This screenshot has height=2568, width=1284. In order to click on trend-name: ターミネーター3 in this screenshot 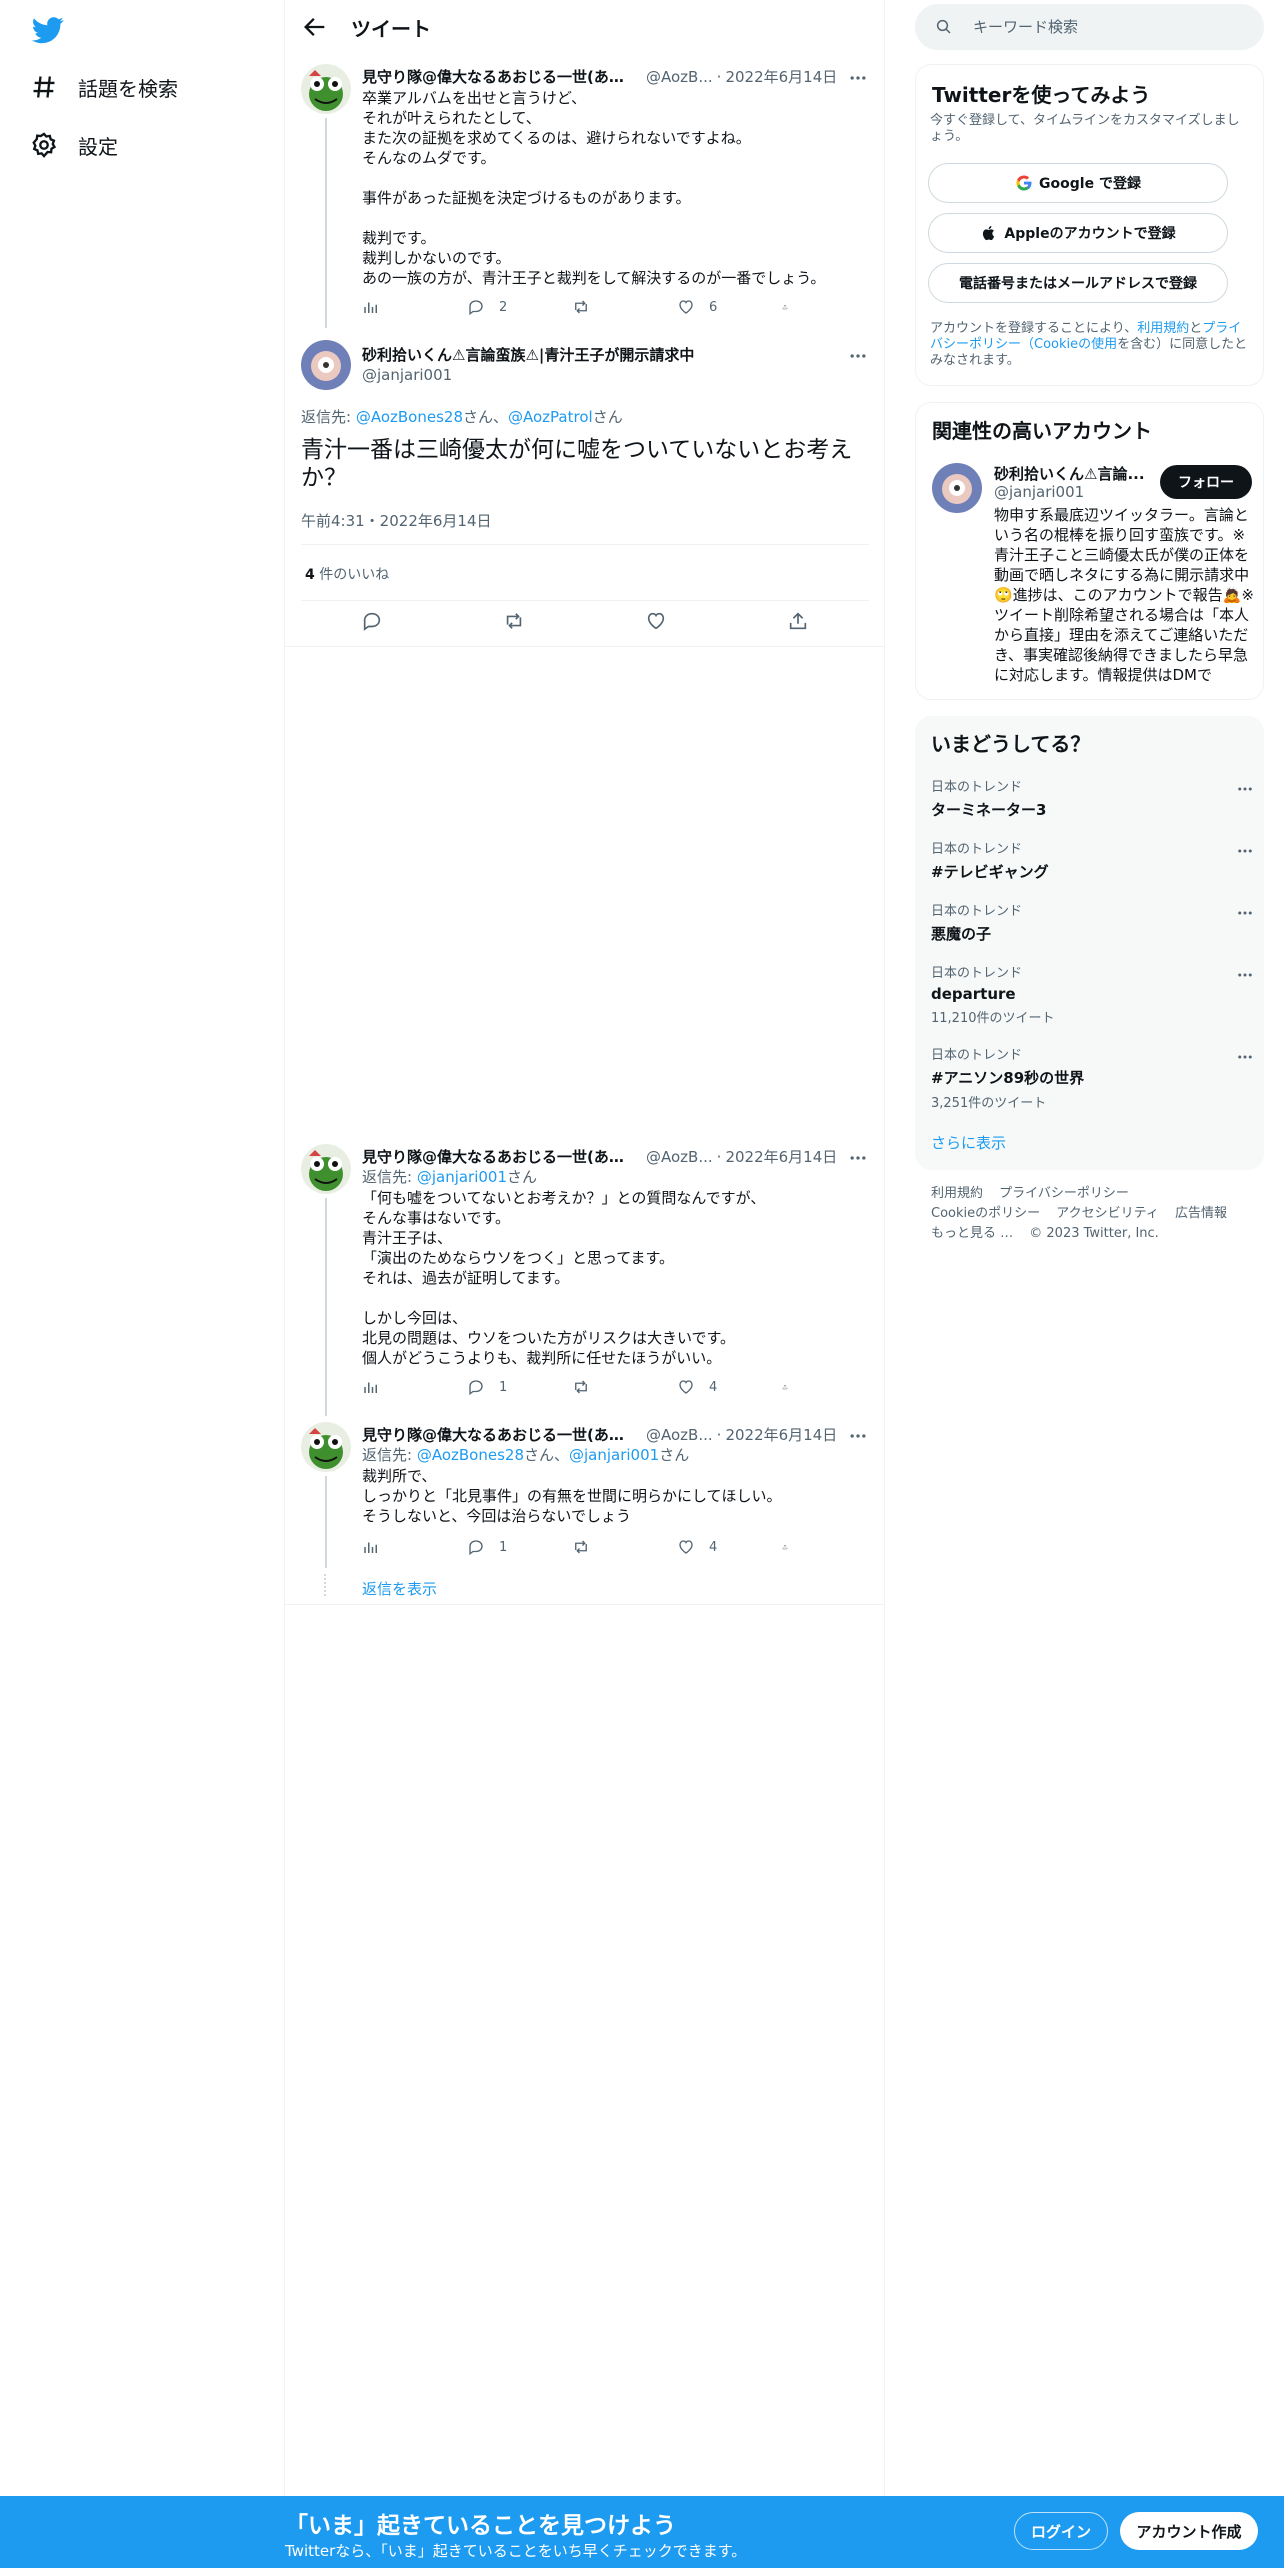, I will do `click(989, 810)`.